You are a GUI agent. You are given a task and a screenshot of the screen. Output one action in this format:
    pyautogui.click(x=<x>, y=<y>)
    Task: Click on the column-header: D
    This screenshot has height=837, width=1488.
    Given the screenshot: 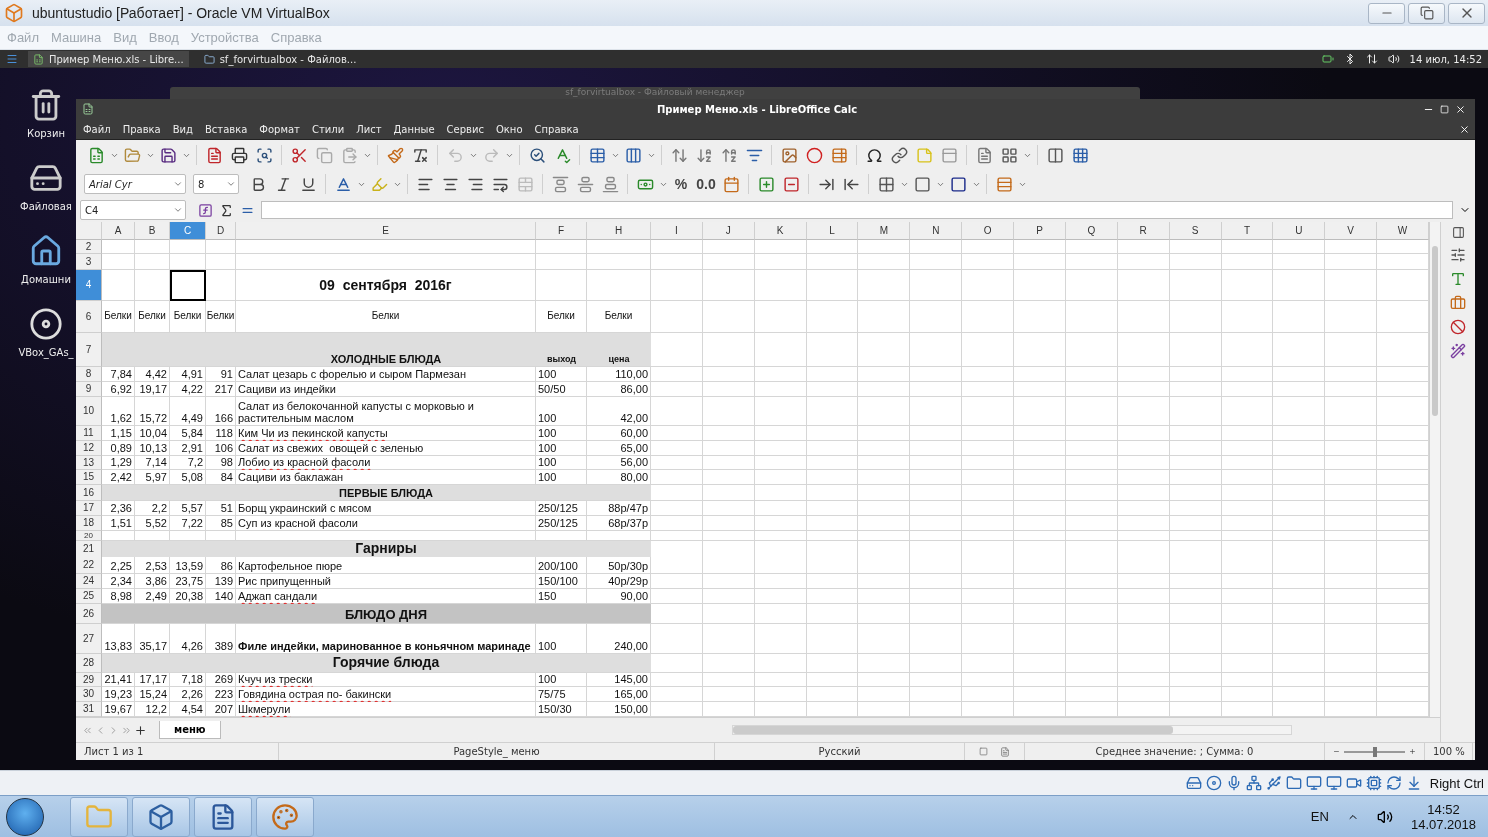 What is the action you would take?
    pyautogui.click(x=221, y=231)
    